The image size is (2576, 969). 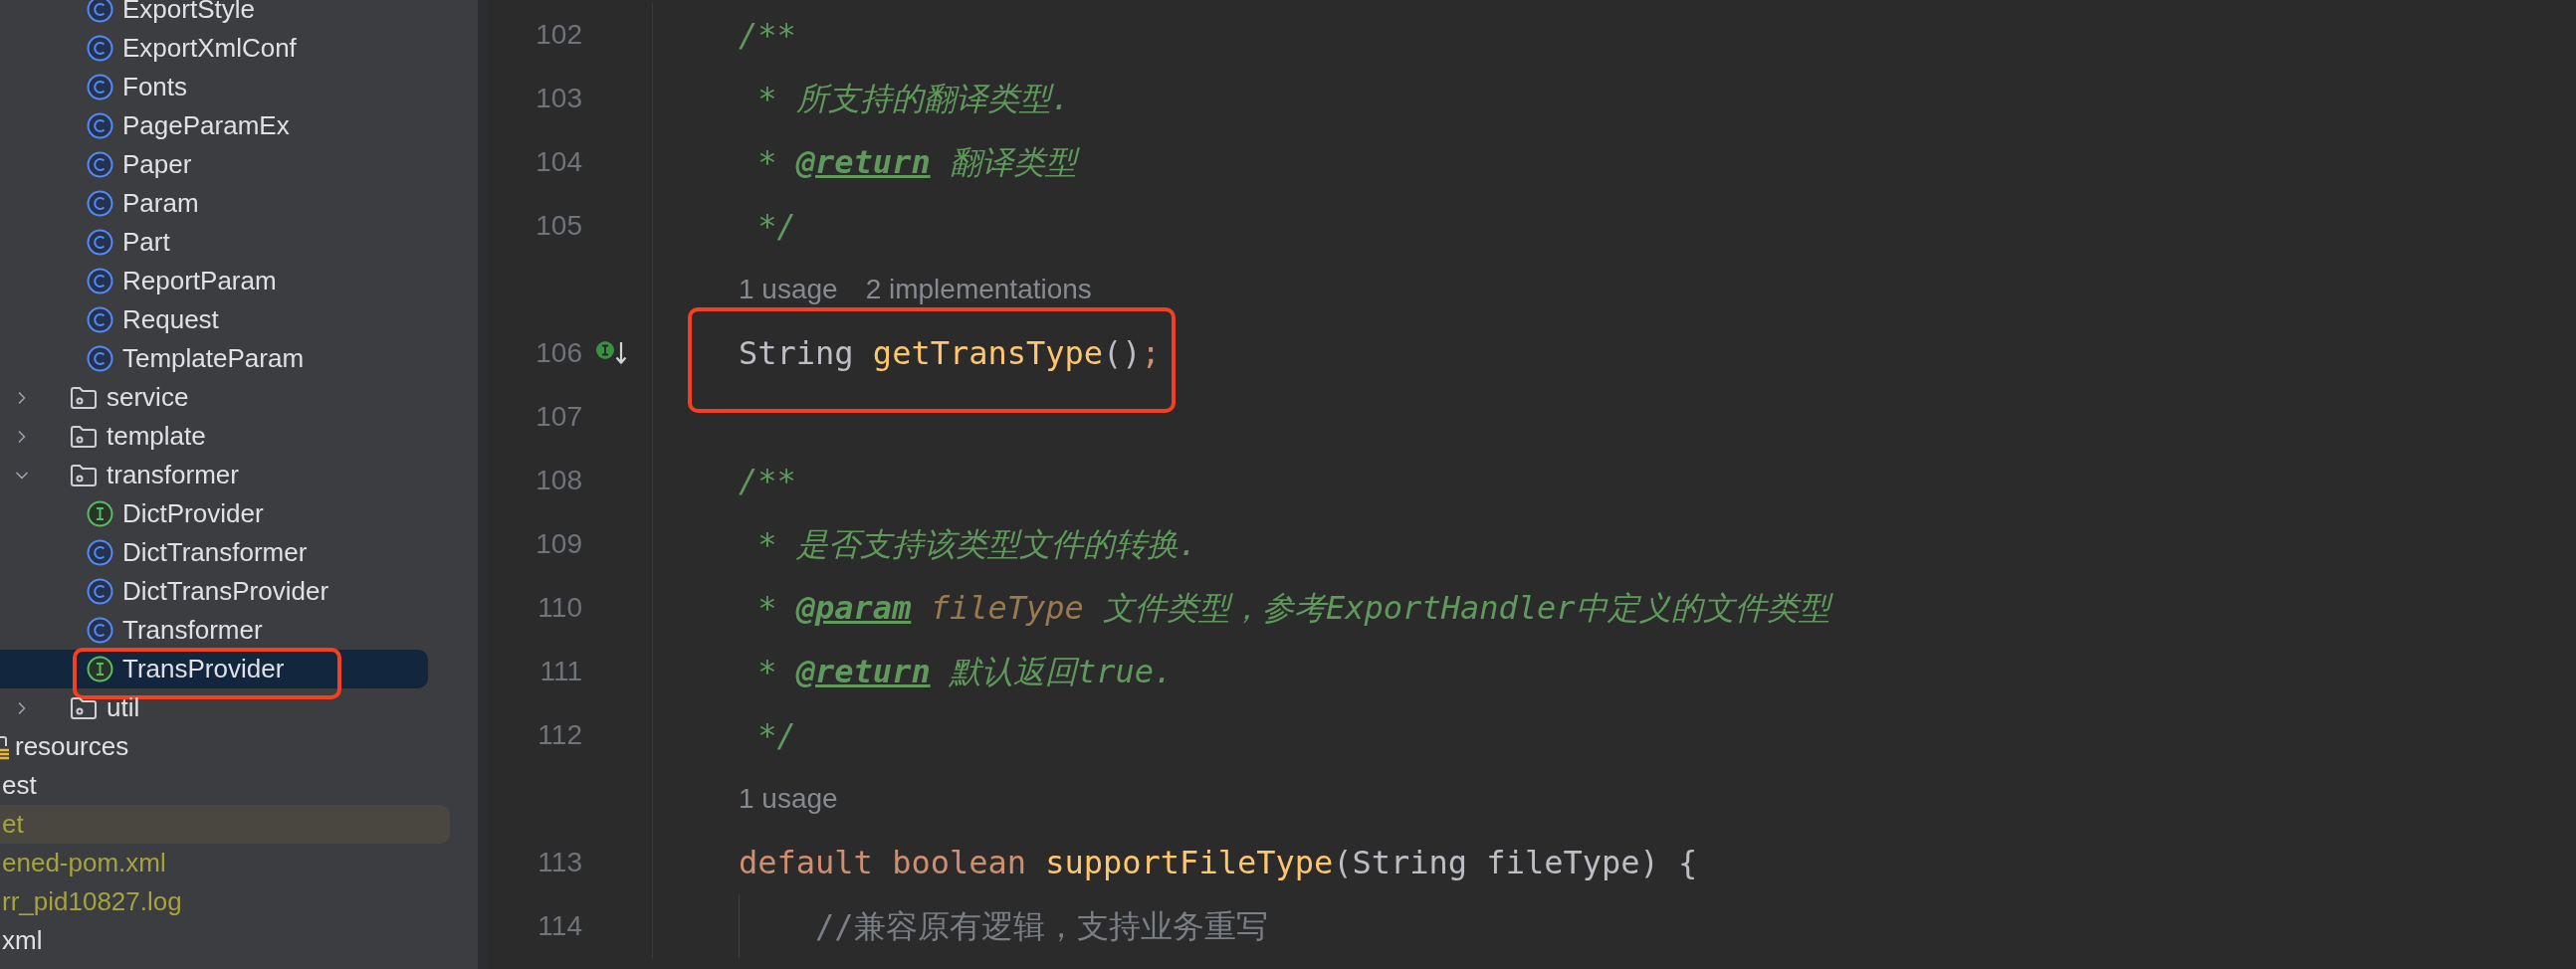 I want to click on line-number: 105, so click(x=558, y=226).